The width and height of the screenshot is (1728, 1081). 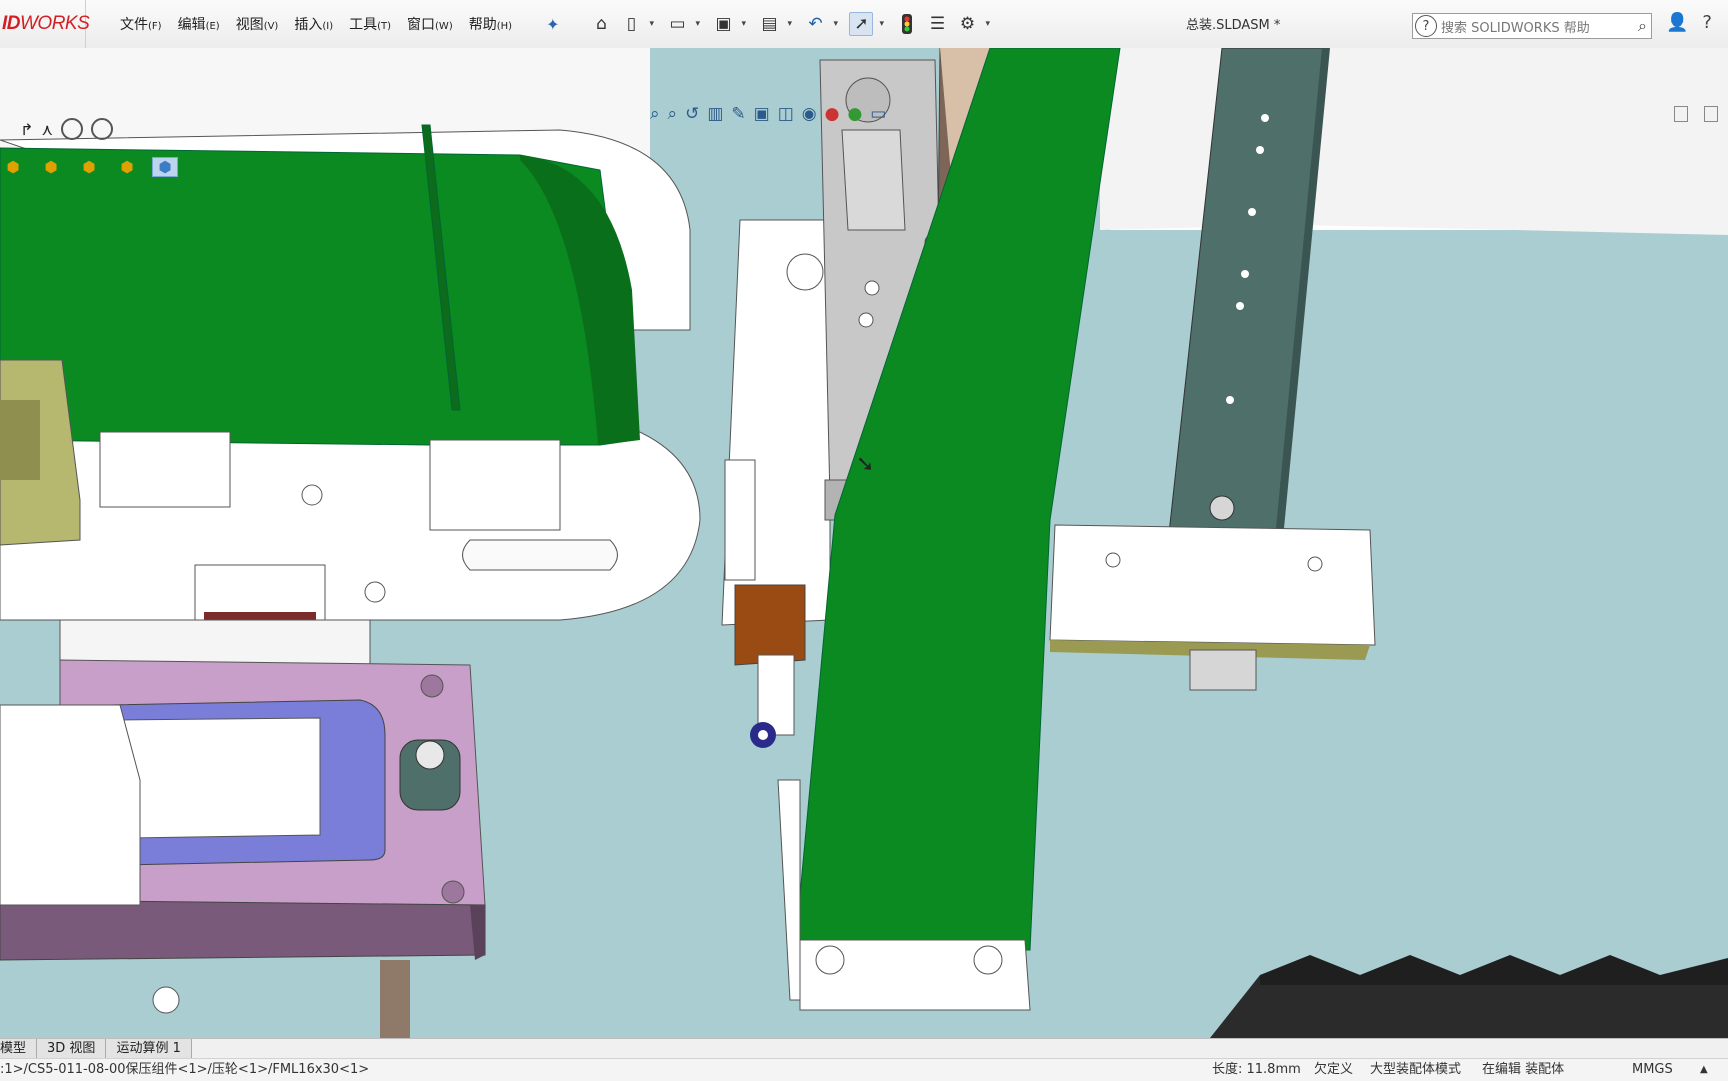 I want to click on part-cube-icon: ⬢, so click(x=165, y=167).